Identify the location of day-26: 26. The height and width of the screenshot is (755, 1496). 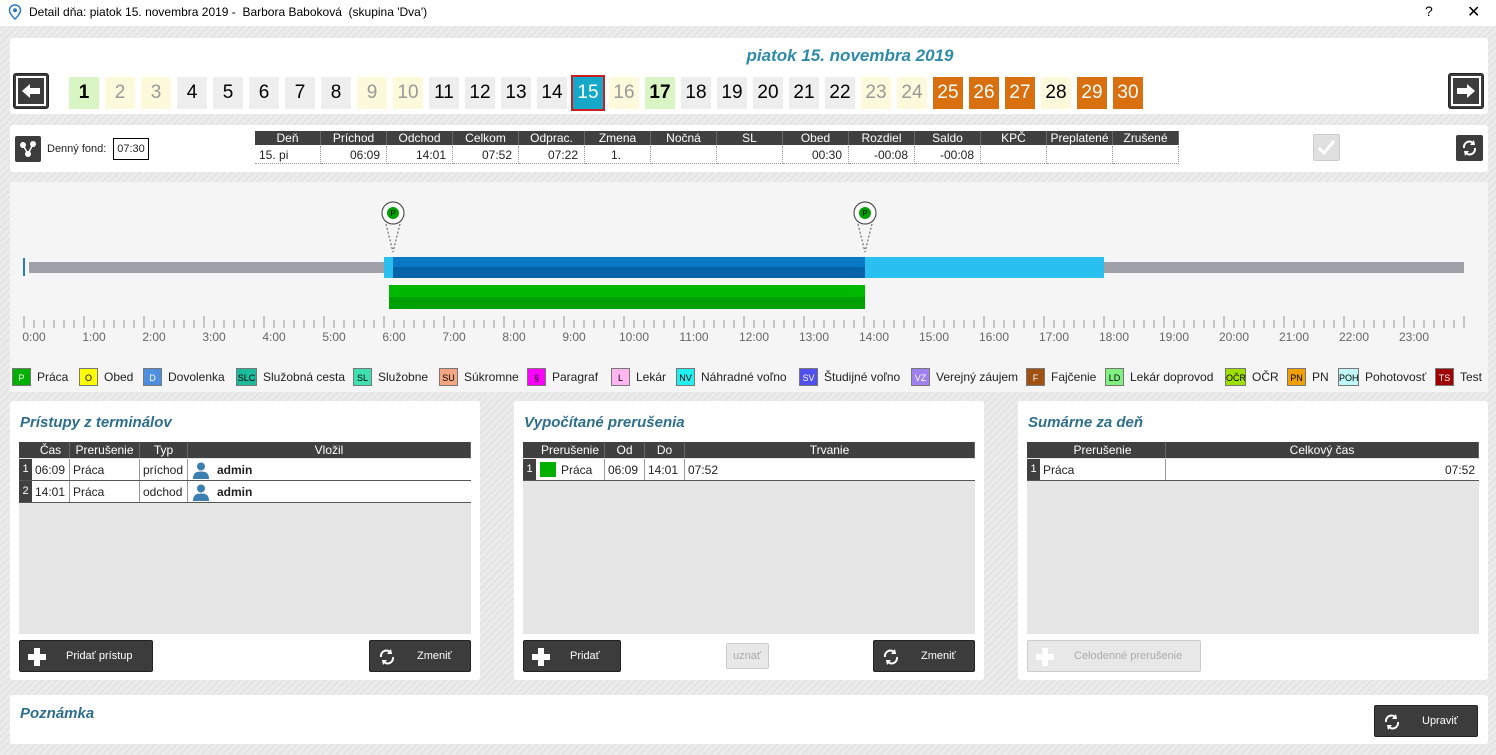
(984, 93).